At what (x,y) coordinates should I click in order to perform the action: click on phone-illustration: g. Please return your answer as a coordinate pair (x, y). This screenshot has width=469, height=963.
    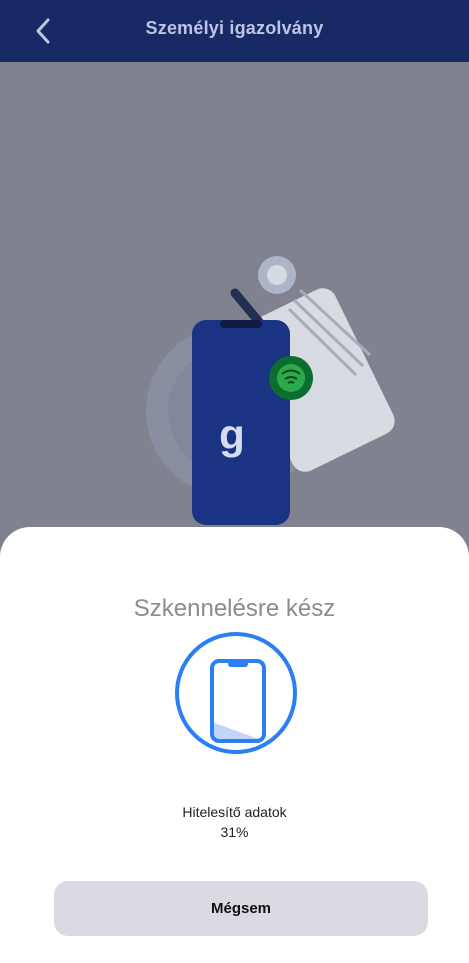
    Looking at the image, I should click on (241, 422).